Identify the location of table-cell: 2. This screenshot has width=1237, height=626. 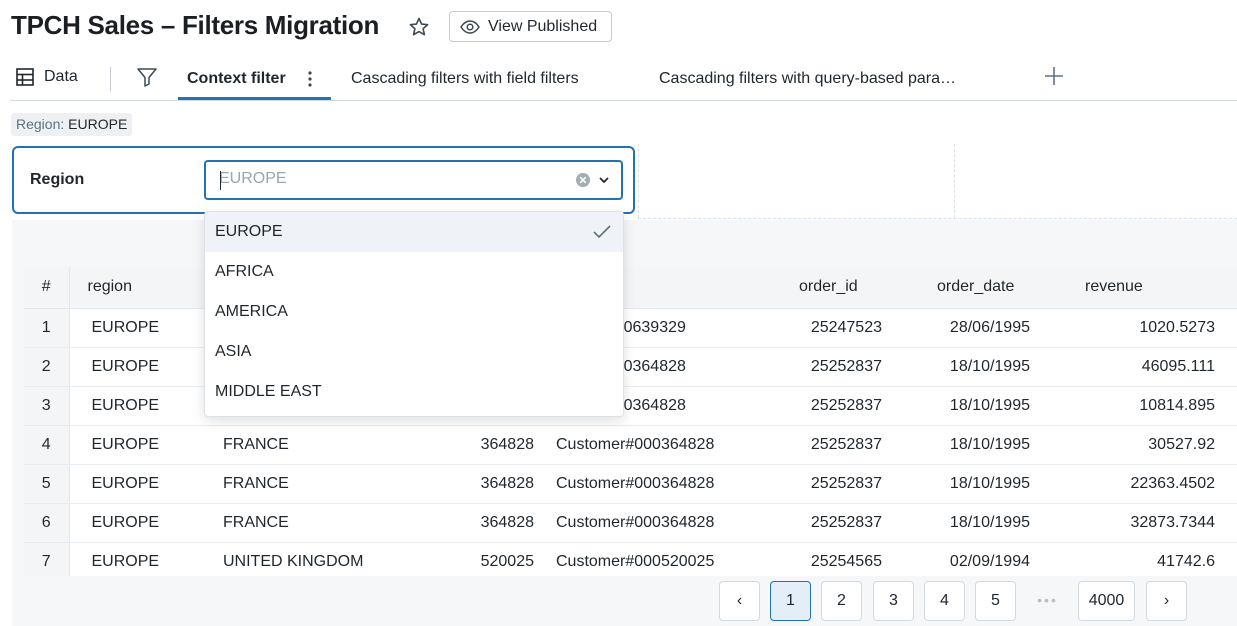
(47, 367).